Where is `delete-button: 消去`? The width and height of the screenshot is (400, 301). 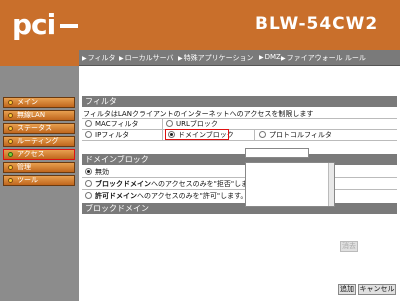
delete-button: 消去 is located at coordinates (349, 246).